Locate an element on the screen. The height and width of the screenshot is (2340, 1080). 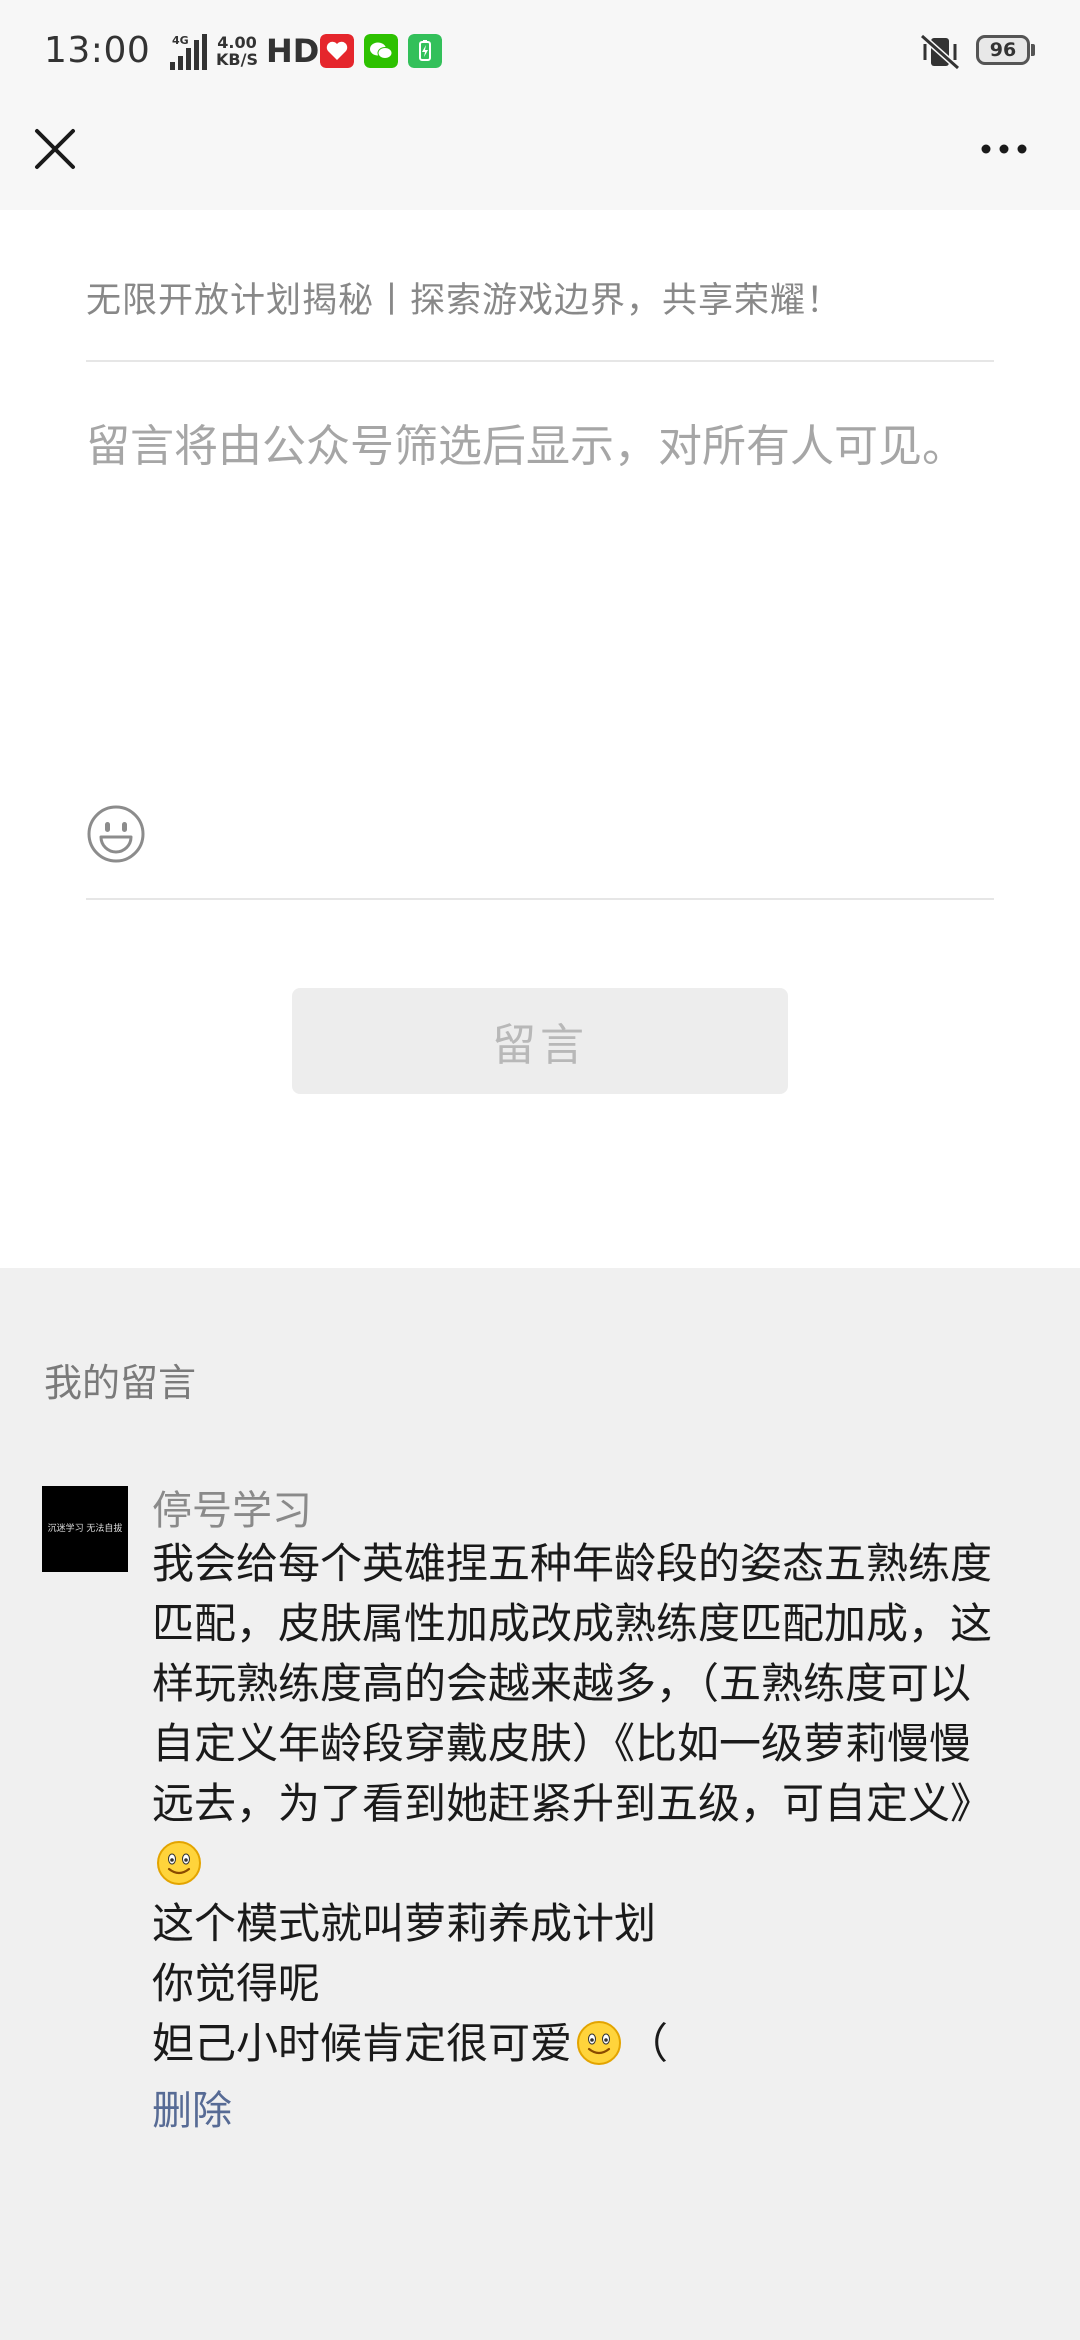
more-dots-icon is located at coordinates (1004, 149).